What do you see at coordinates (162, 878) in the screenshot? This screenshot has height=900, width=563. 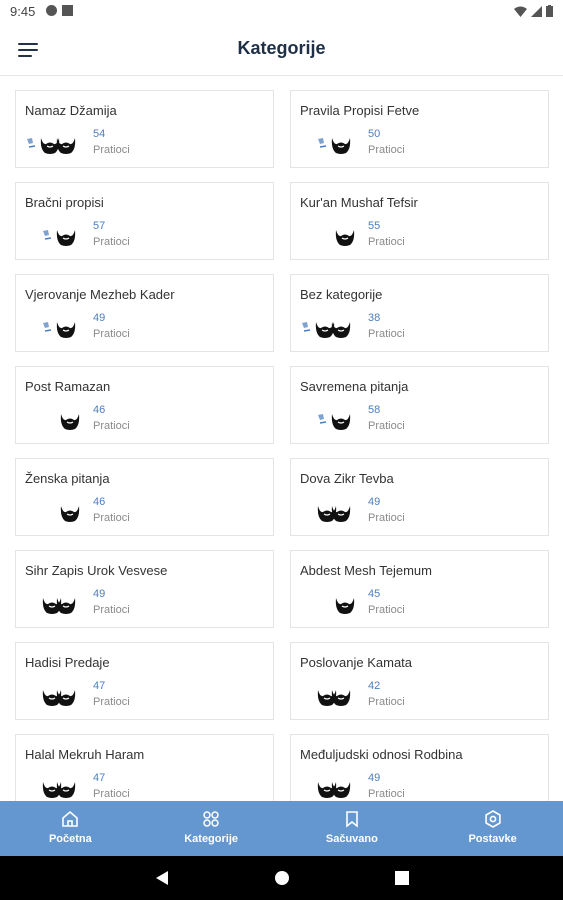 I see `back-icon` at bounding box center [162, 878].